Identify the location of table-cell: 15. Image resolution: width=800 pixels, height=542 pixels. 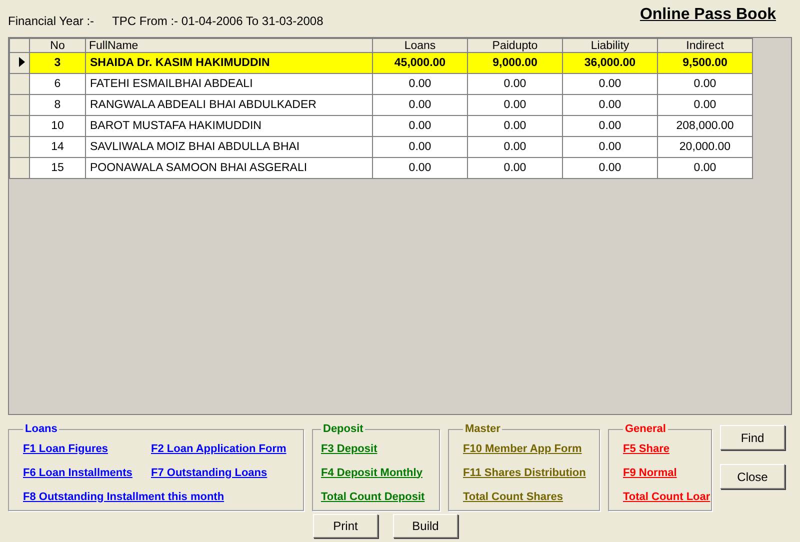
(58, 168).